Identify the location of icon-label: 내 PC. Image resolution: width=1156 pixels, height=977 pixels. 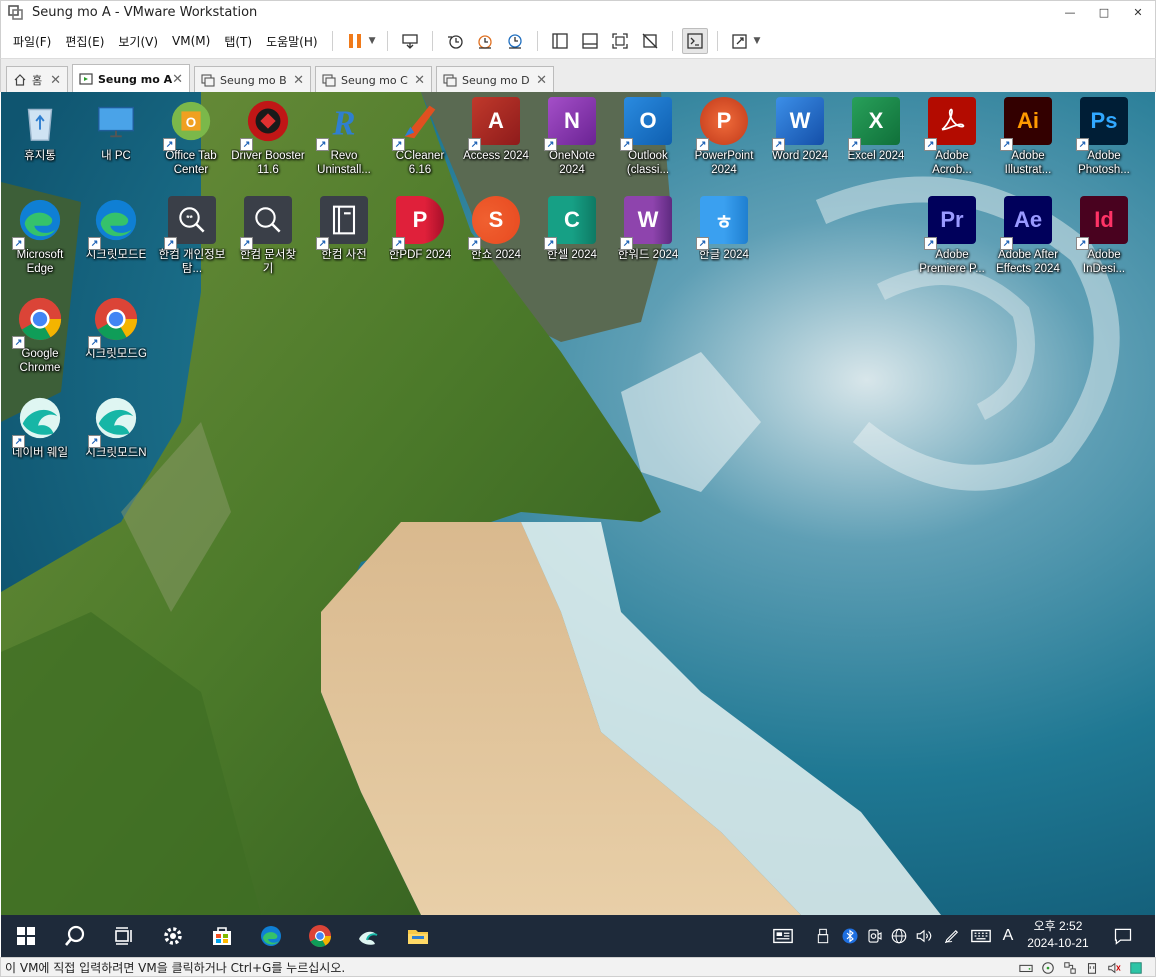
(116, 156).